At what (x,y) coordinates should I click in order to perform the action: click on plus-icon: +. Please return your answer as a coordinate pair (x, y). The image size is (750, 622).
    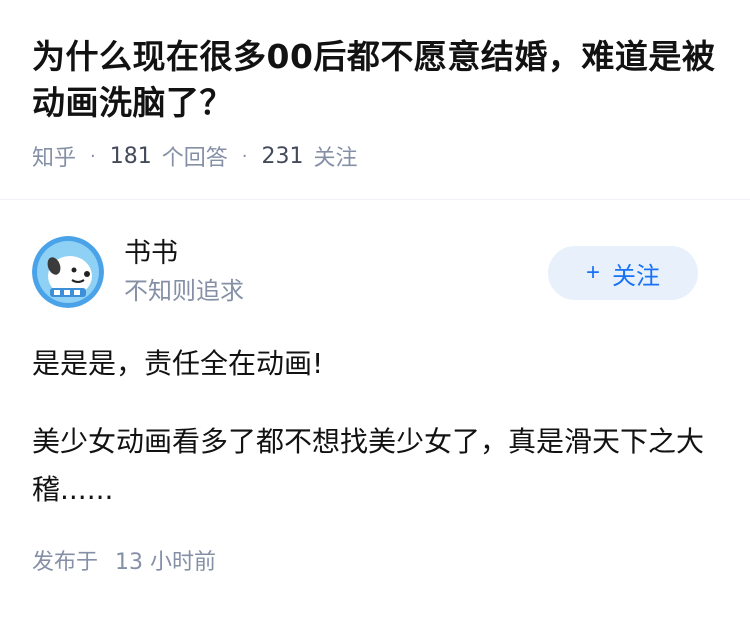
    Looking at the image, I should click on (592, 272).